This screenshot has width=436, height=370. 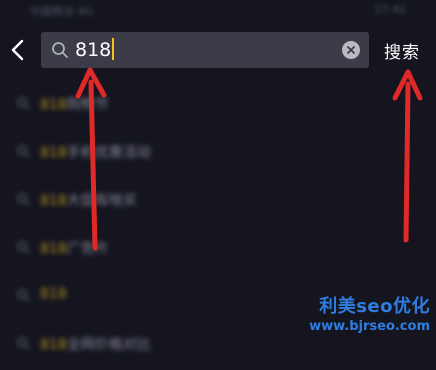 I want to click on suggestion-text: 818广告片, so click(x=74, y=248).